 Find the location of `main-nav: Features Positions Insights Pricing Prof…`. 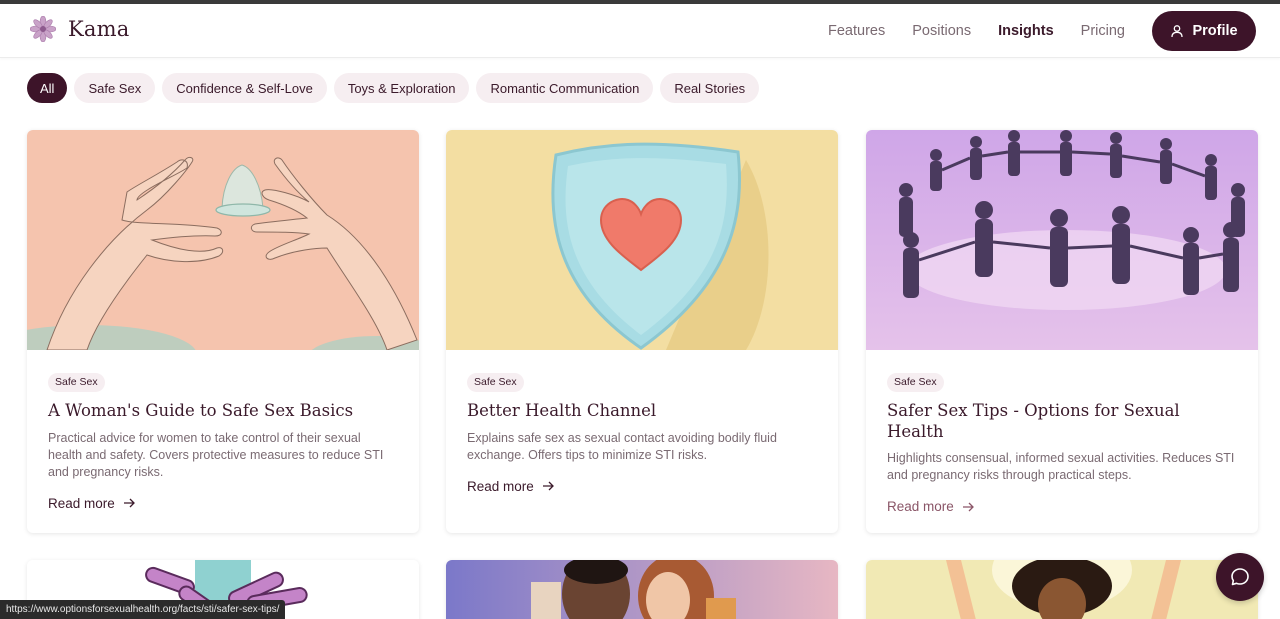

main-nav: Features Positions Insights Pricing Prof… is located at coordinates (1042, 31).